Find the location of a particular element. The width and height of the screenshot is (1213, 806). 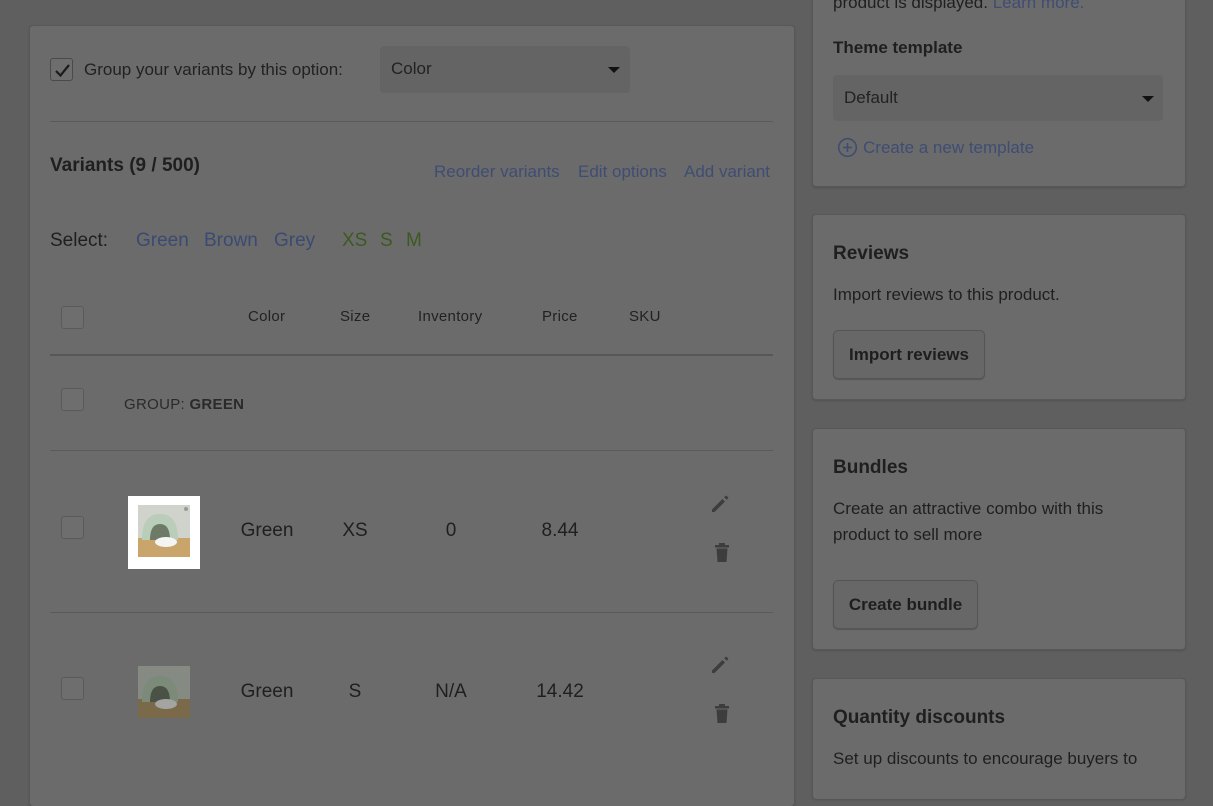

row-price: 14.42 is located at coordinates (560, 691).